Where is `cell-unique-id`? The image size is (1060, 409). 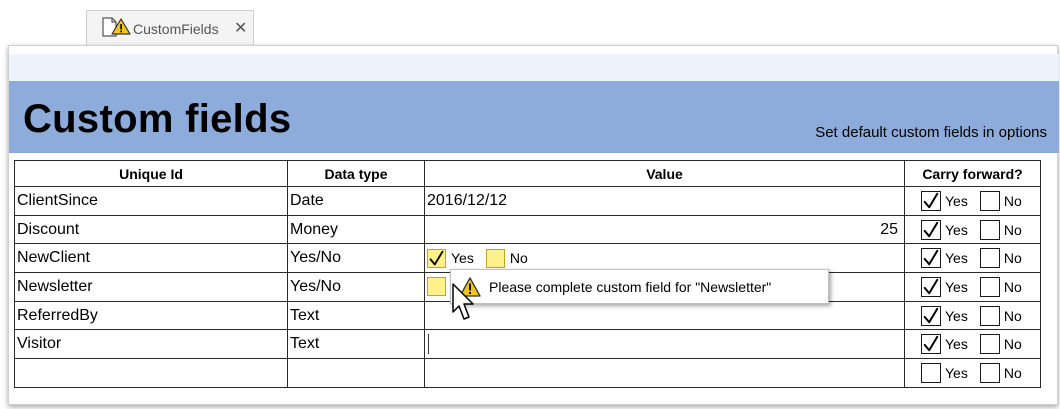 cell-unique-id is located at coordinates (151, 373).